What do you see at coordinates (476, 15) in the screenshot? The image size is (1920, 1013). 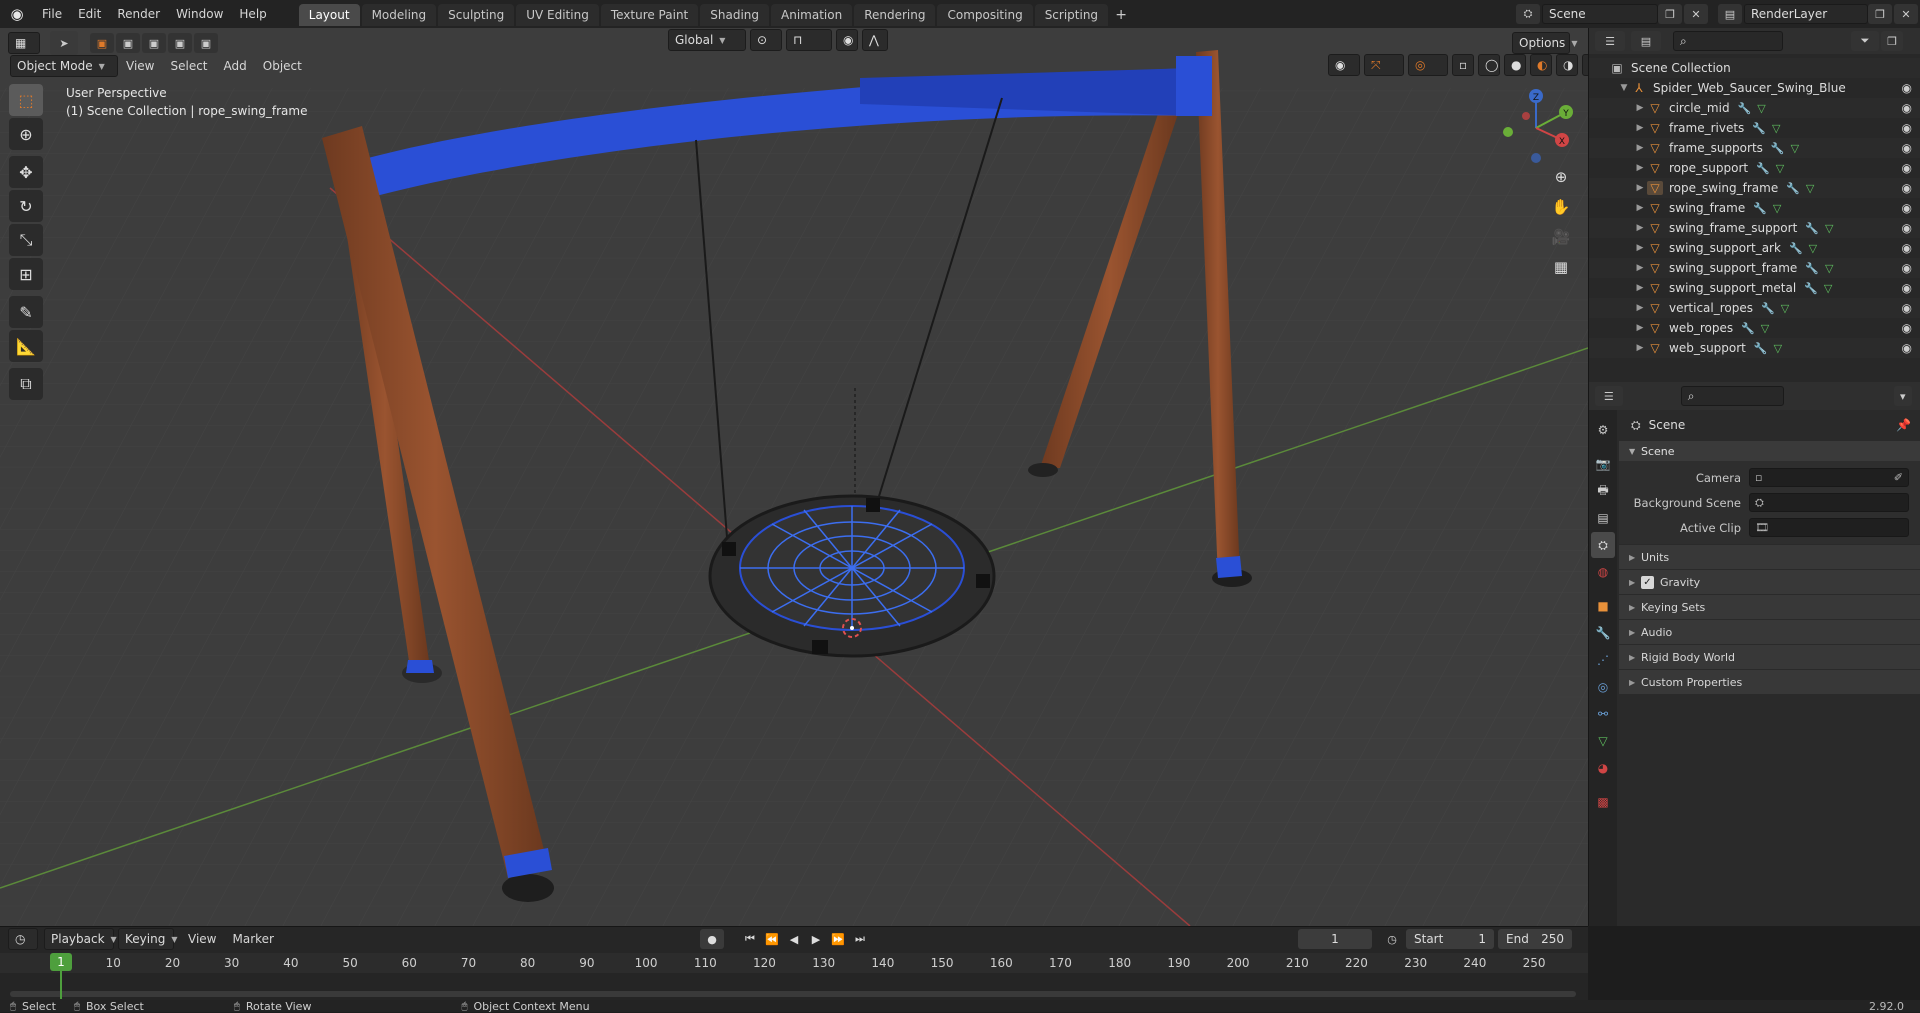 I see `tab-sculpting: Sculpting` at bounding box center [476, 15].